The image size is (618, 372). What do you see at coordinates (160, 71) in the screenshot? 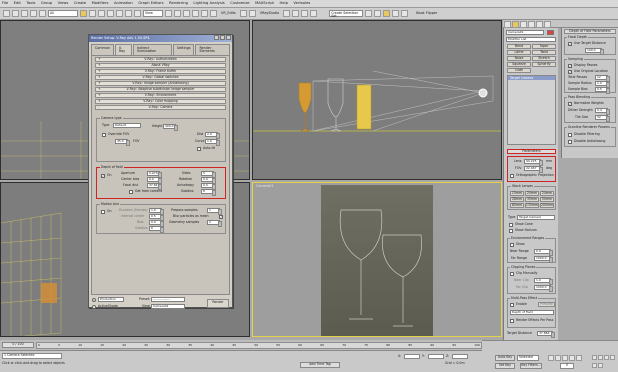
I see `rollout-frame-buffer: V-Ray:: Frame buffer` at bounding box center [160, 71].